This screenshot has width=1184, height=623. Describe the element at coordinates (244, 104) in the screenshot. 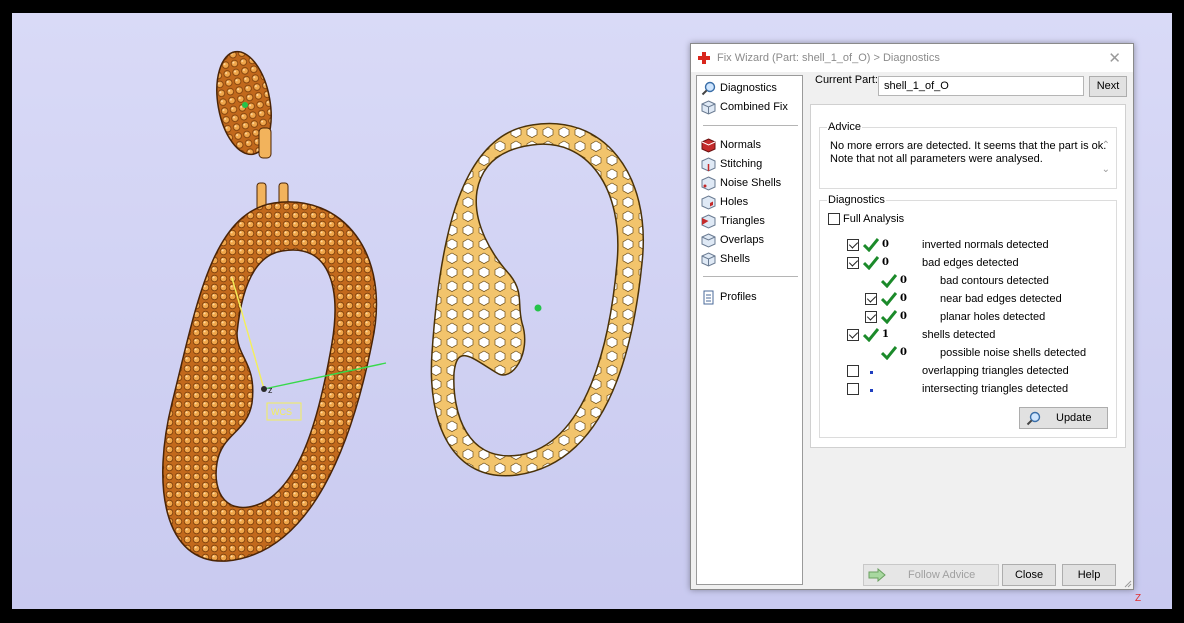

I see `bail-ring-model` at that location.